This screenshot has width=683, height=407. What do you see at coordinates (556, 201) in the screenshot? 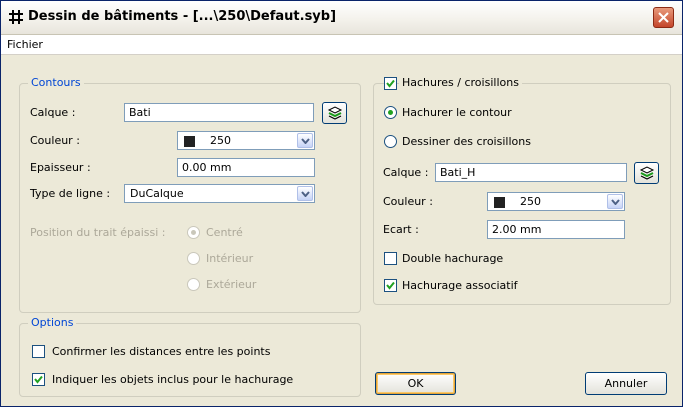
I see `h-couleur-select: 250` at bounding box center [556, 201].